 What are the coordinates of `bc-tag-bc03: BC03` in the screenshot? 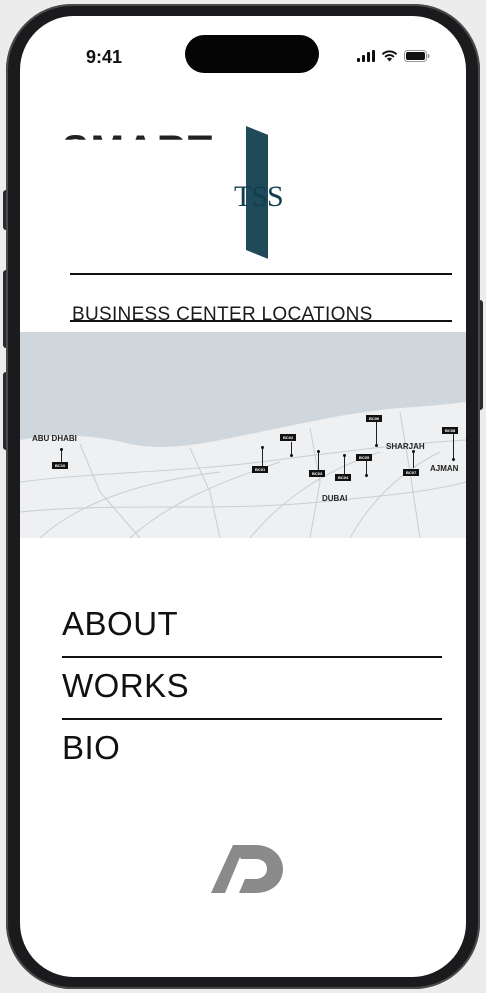 It's located at (317, 473).